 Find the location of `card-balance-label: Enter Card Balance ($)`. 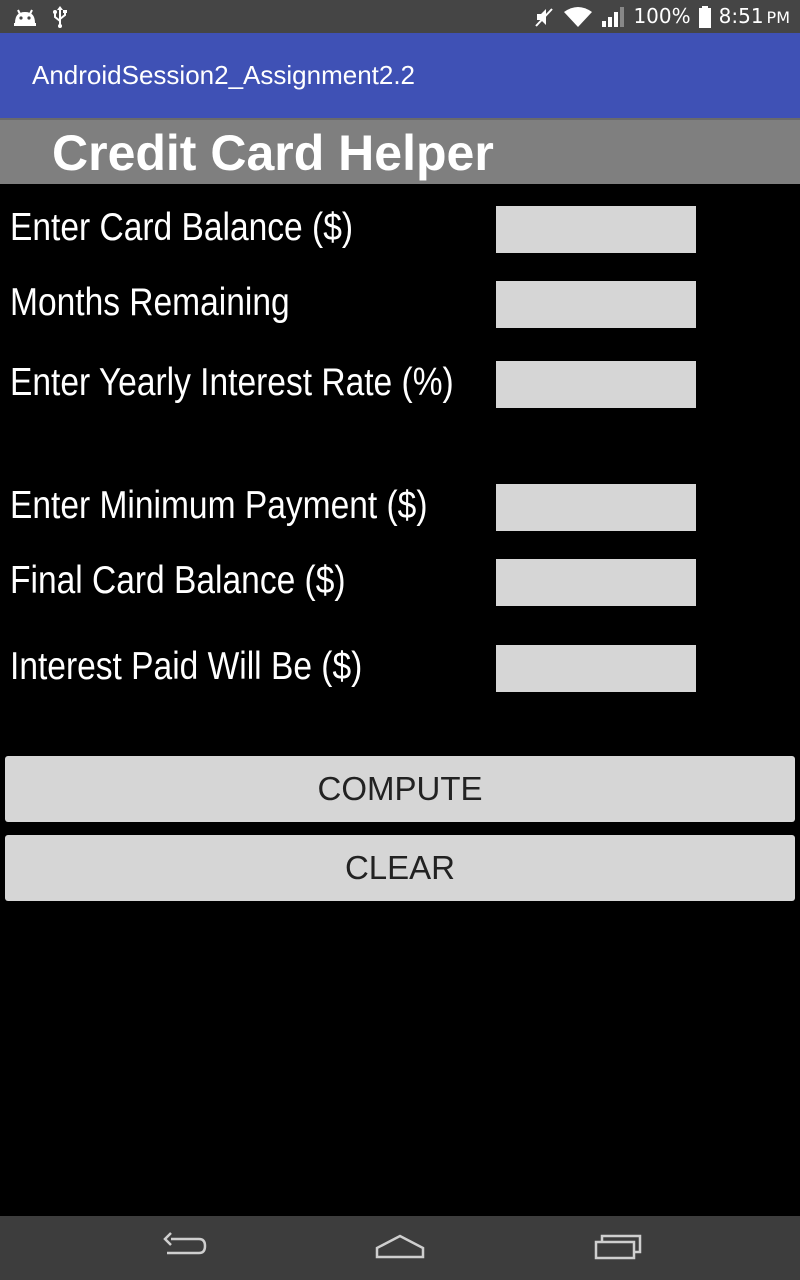

card-balance-label: Enter Card Balance ($) is located at coordinates (182, 227).